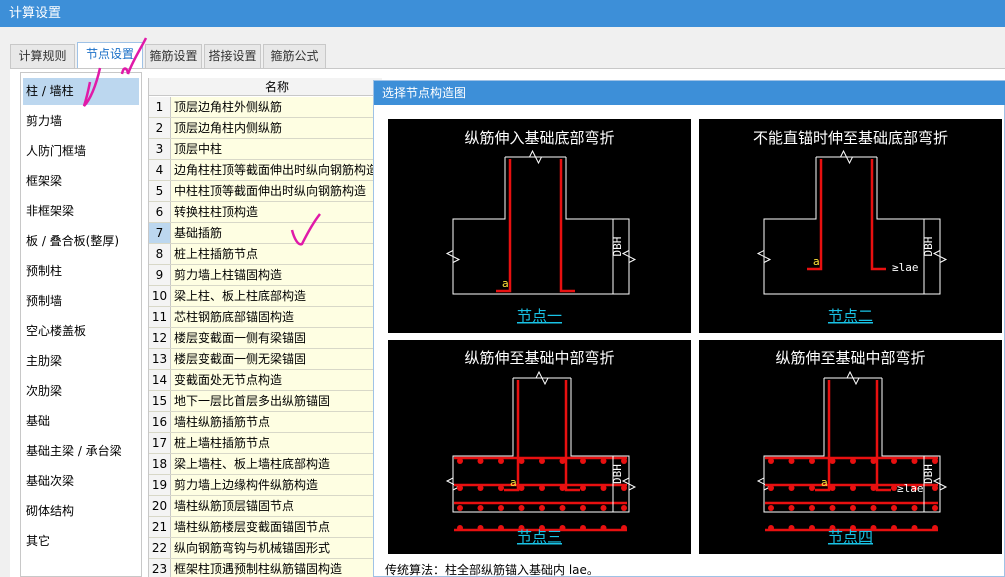  I want to click on tab-stirrup-formula: 箍筋公式, so click(294, 56).